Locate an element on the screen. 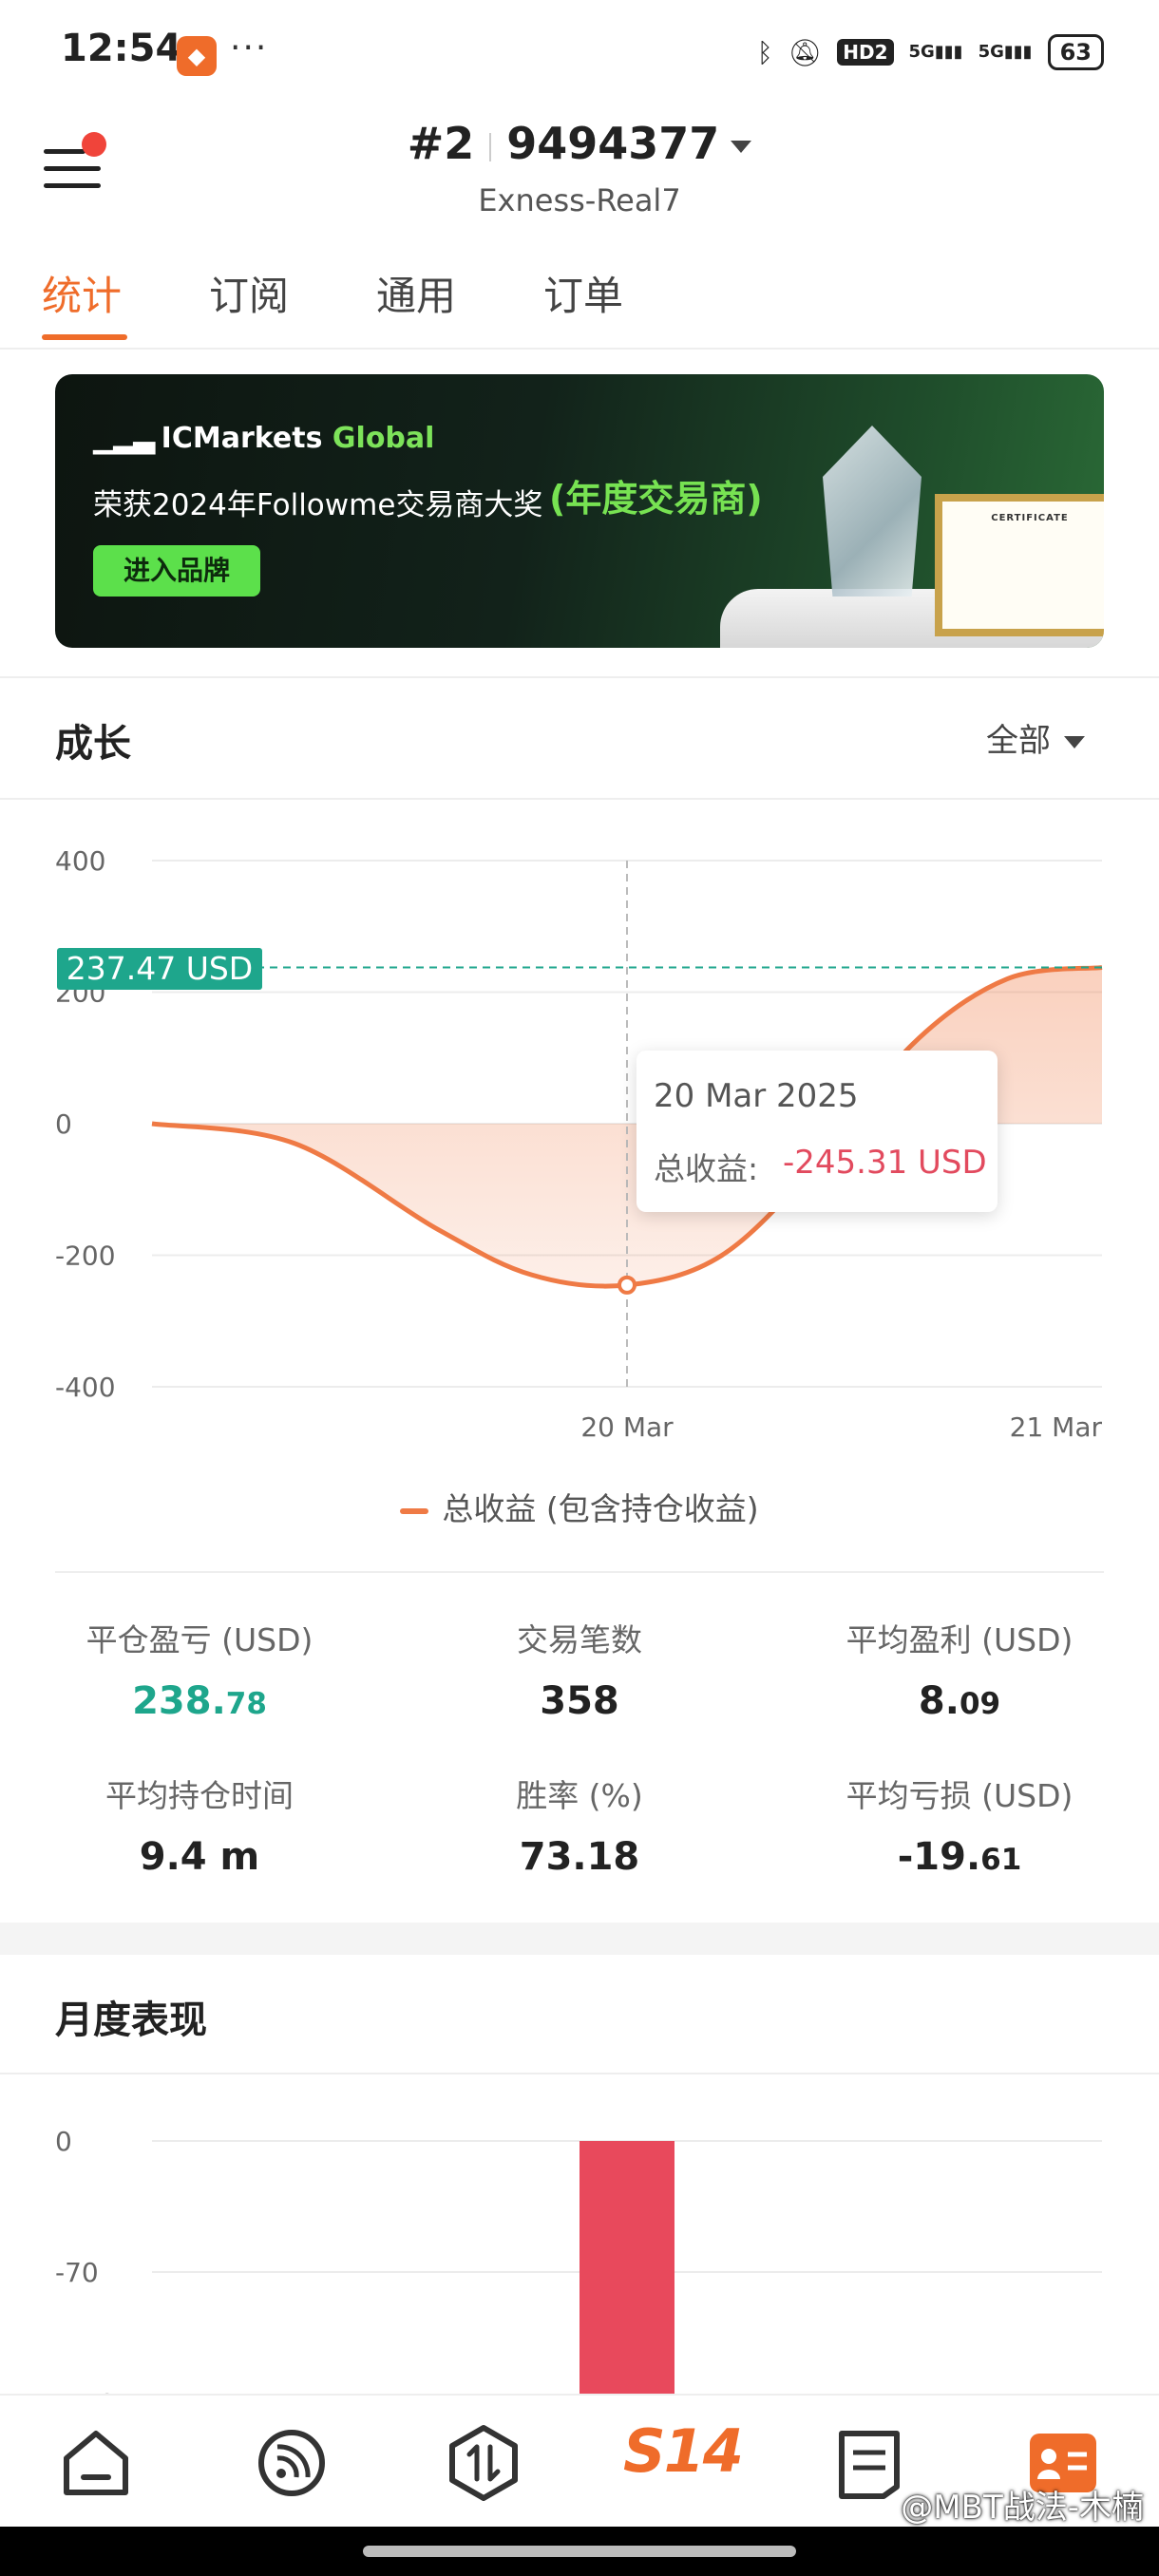 This screenshot has width=1159, height=2576. stat-value-decimal: 61 is located at coordinates (1001, 1860).